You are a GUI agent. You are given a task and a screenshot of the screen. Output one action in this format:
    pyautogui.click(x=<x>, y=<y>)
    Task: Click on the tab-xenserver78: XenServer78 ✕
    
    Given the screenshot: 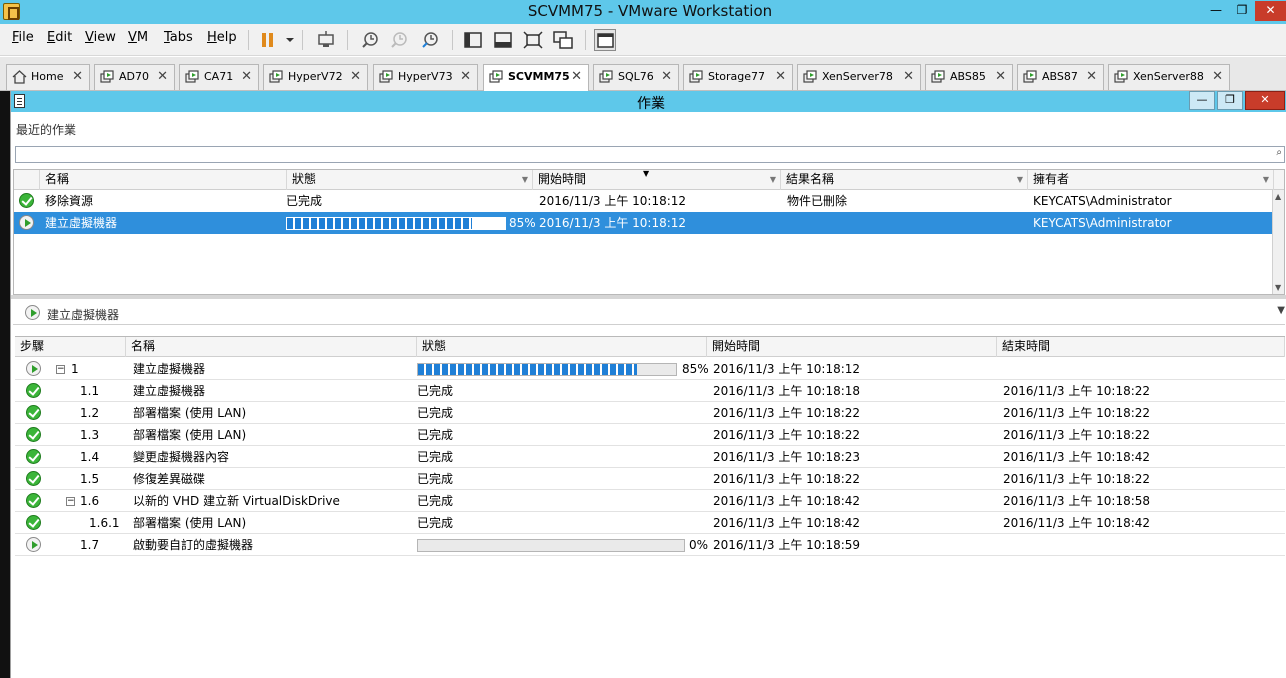 What is the action you would take?
    pyautogui.click(x=859, y=77)
    